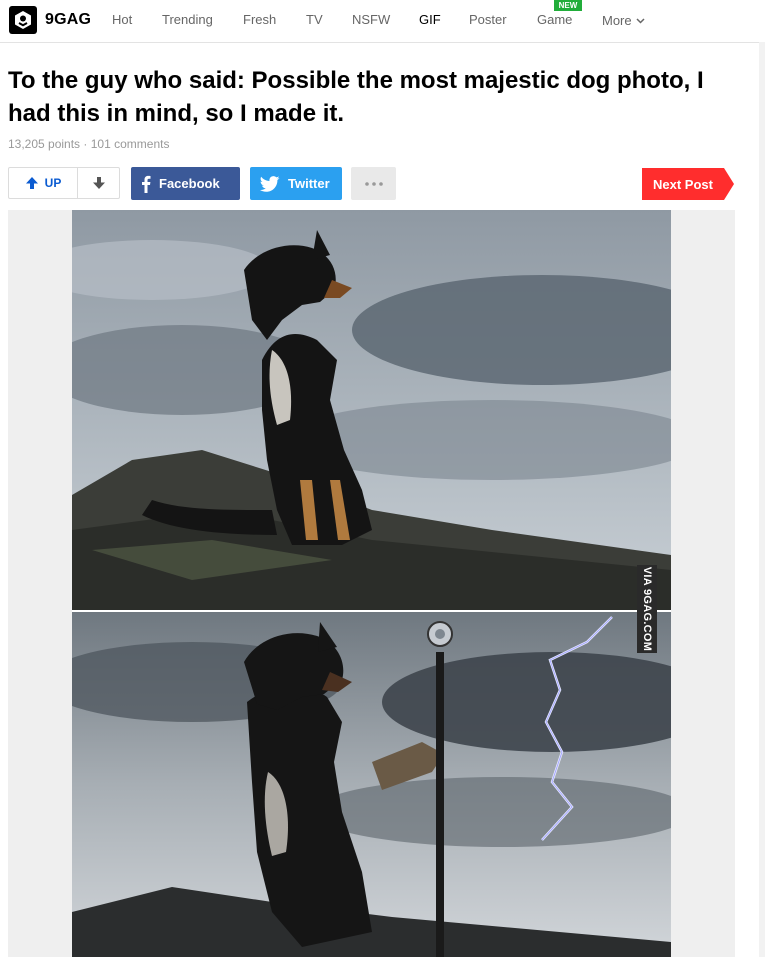 This screenshot has height=957, width=765. I want to click on comments-count: 101 comments, so click(130, 144).